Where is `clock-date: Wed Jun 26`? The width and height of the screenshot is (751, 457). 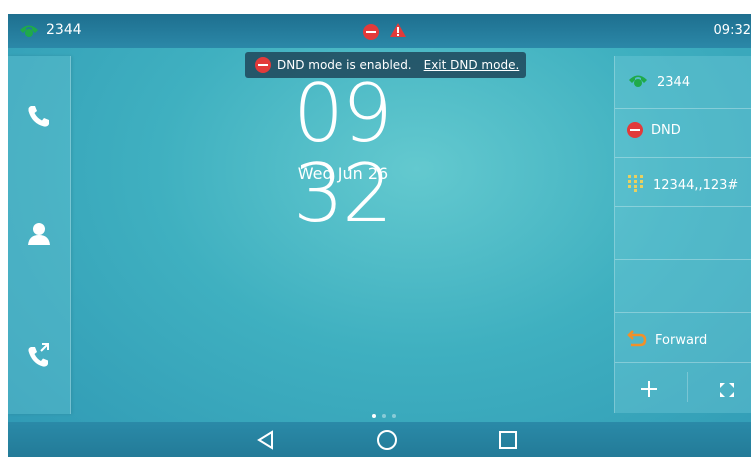 clock-date: Wed Jun 26 is located at coordinates (343, 173).